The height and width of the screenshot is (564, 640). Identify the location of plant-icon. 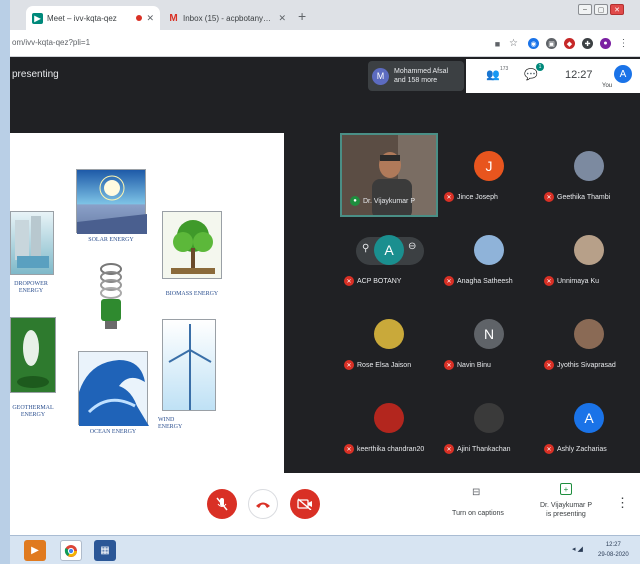
(193, 247).